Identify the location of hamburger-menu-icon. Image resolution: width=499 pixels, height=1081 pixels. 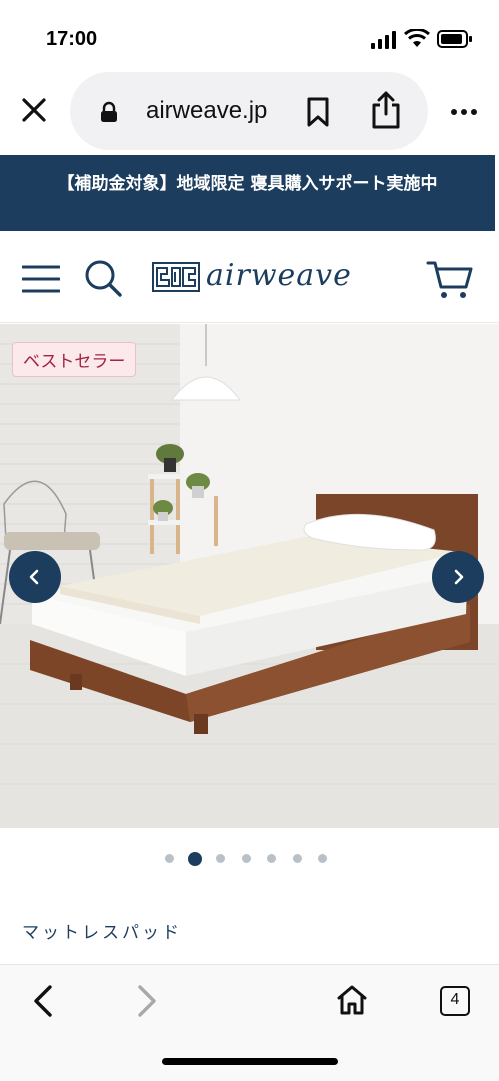
(41, 279).